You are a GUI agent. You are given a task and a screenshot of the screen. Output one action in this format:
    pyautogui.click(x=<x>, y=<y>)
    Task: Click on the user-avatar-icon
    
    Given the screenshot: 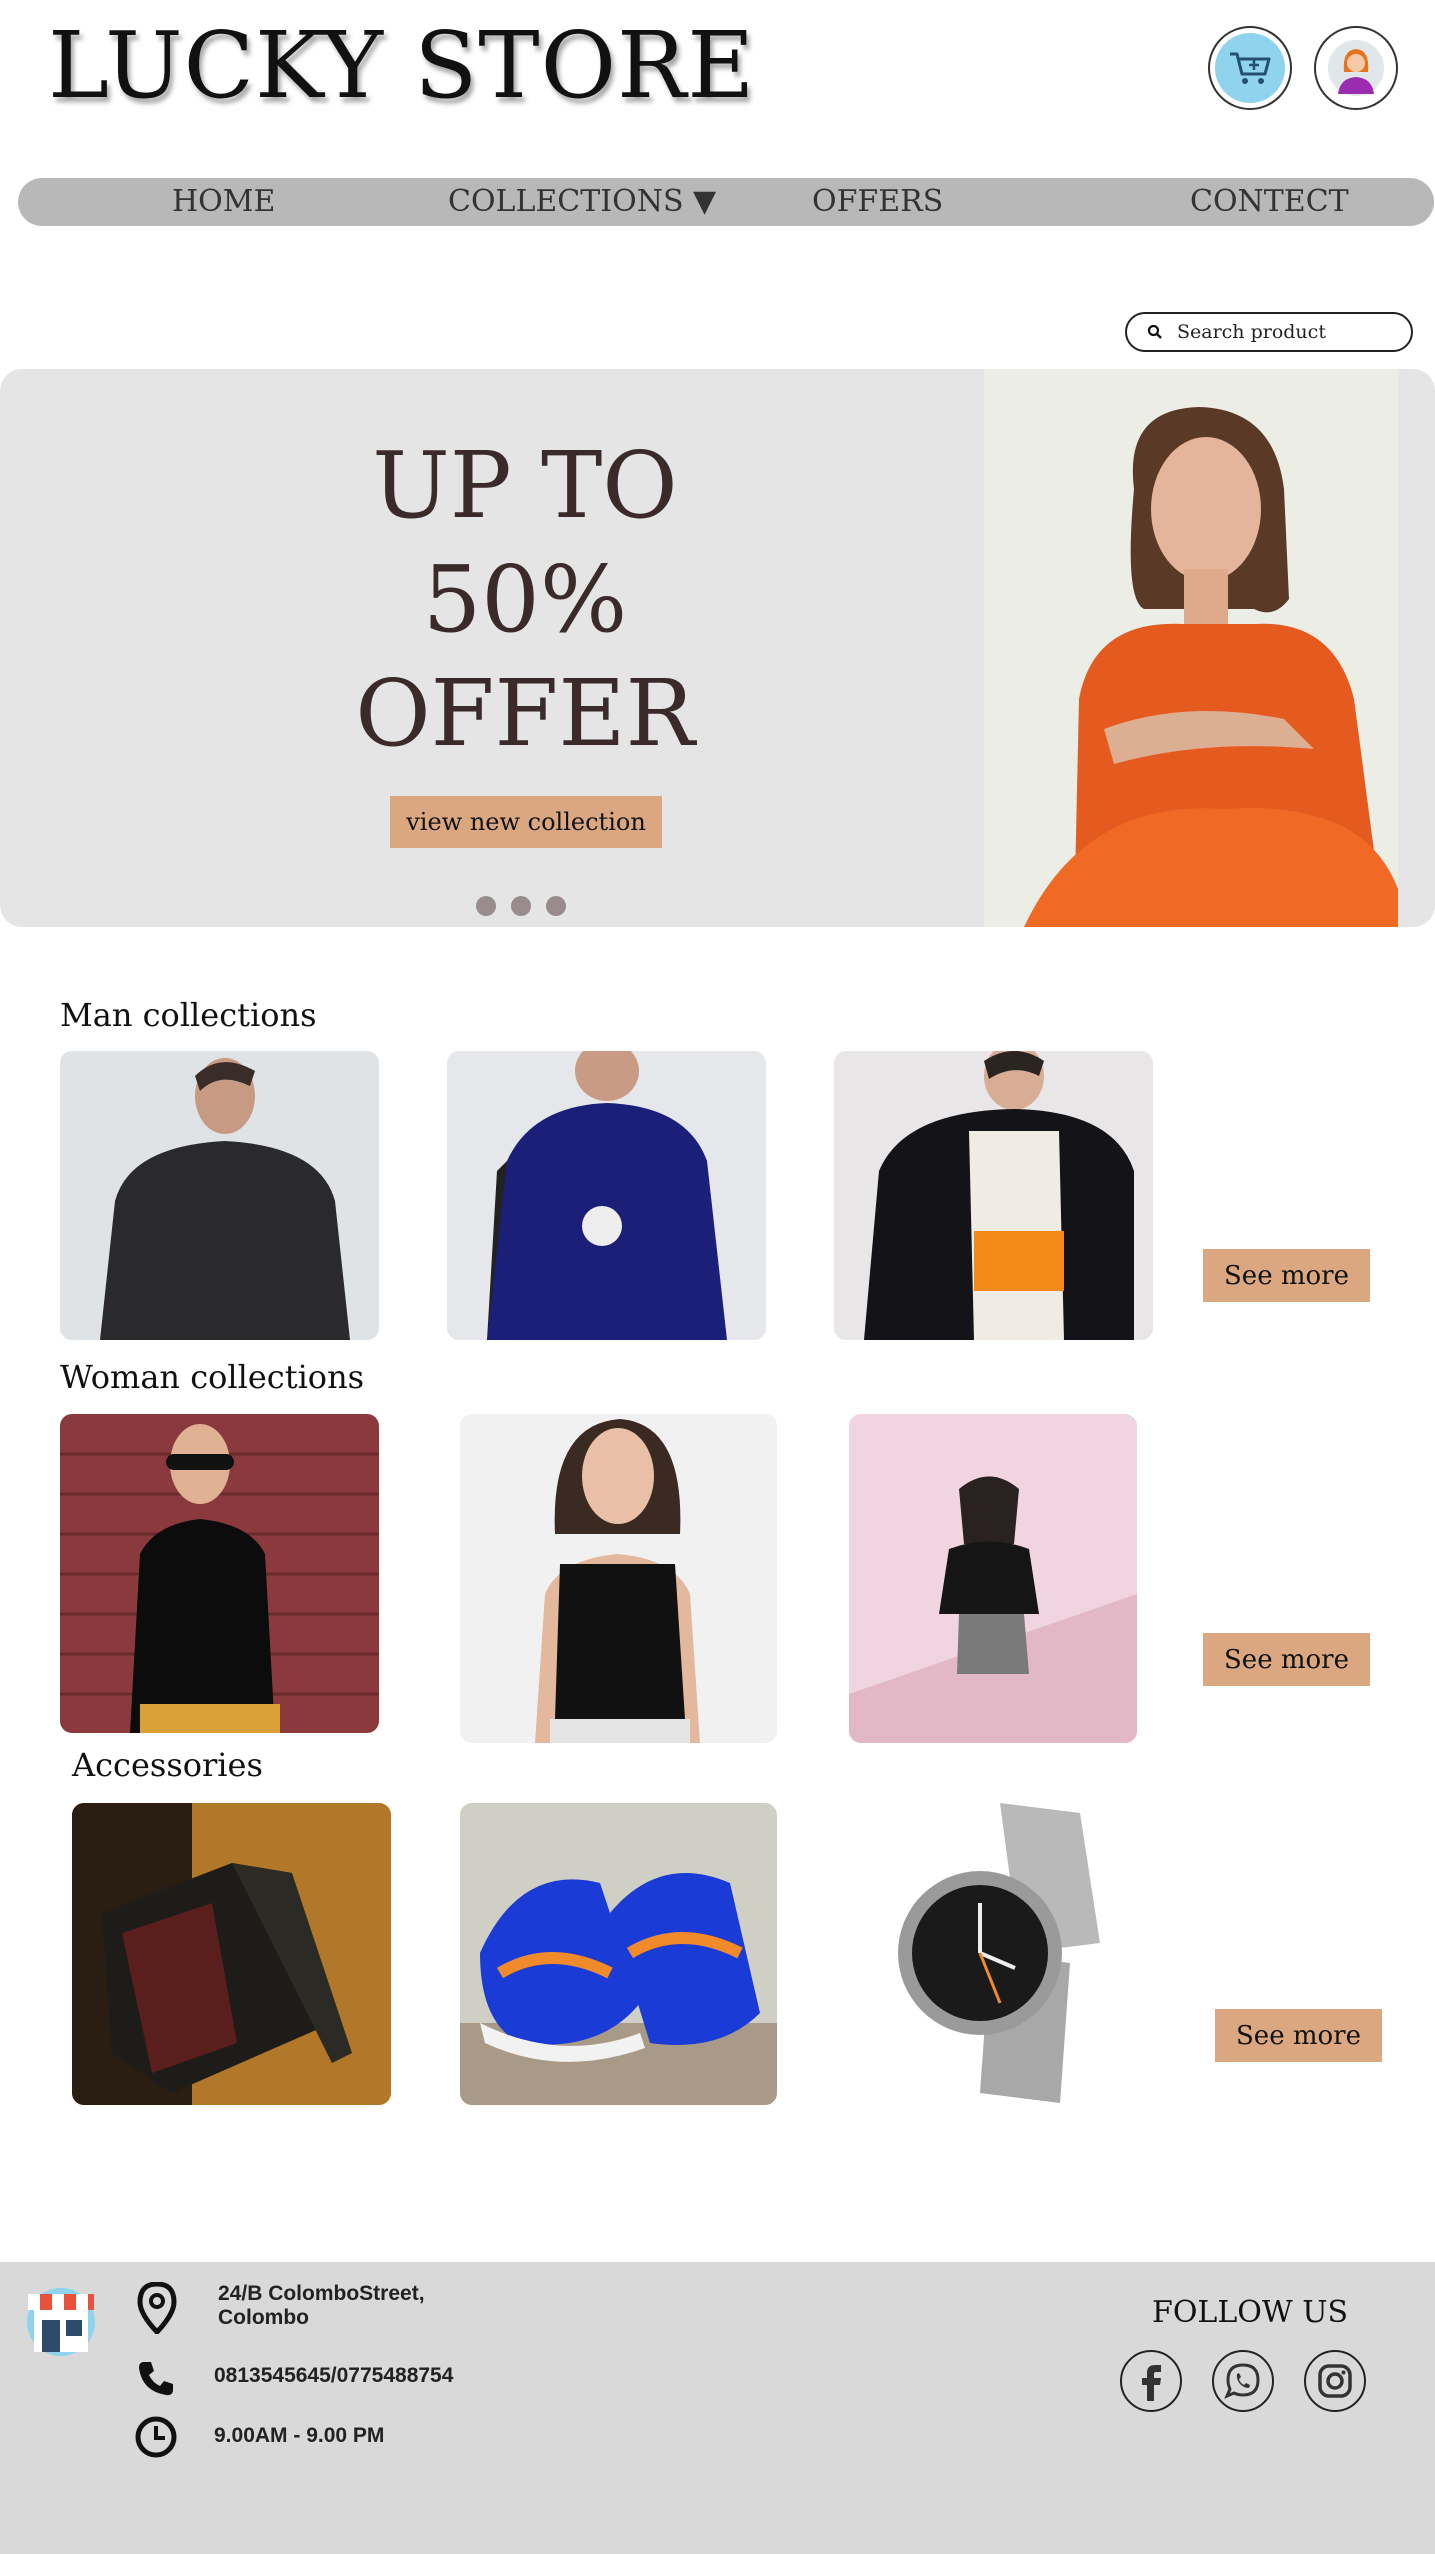 What is the action you would take?
    pyautogui.click(x=1356, y=68)
    